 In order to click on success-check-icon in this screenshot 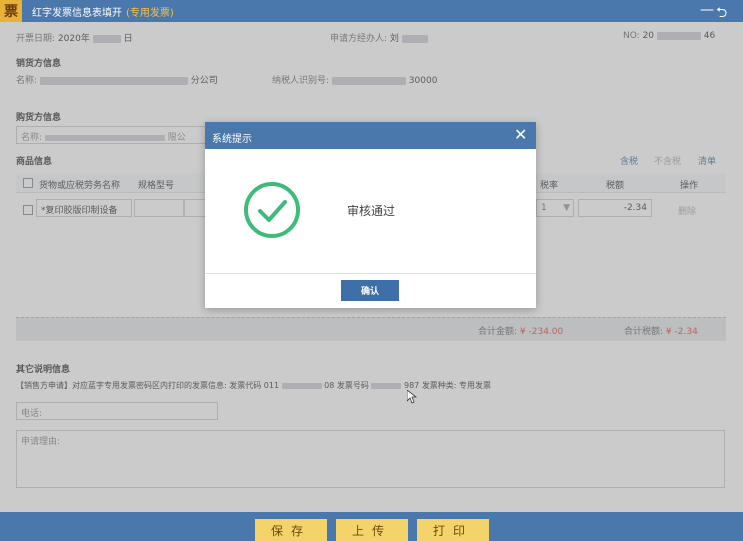, I will do `click(272, 210)`.